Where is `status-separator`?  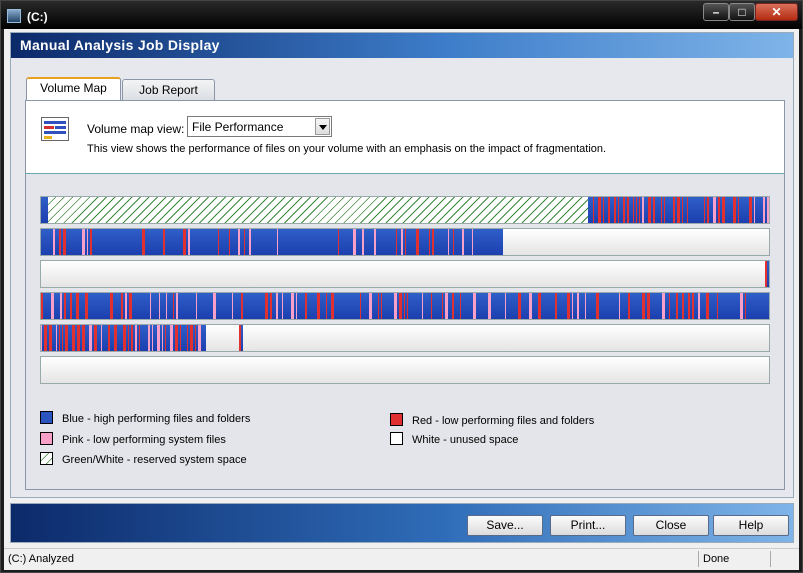 status-separator is located at coordinates (770, 559).